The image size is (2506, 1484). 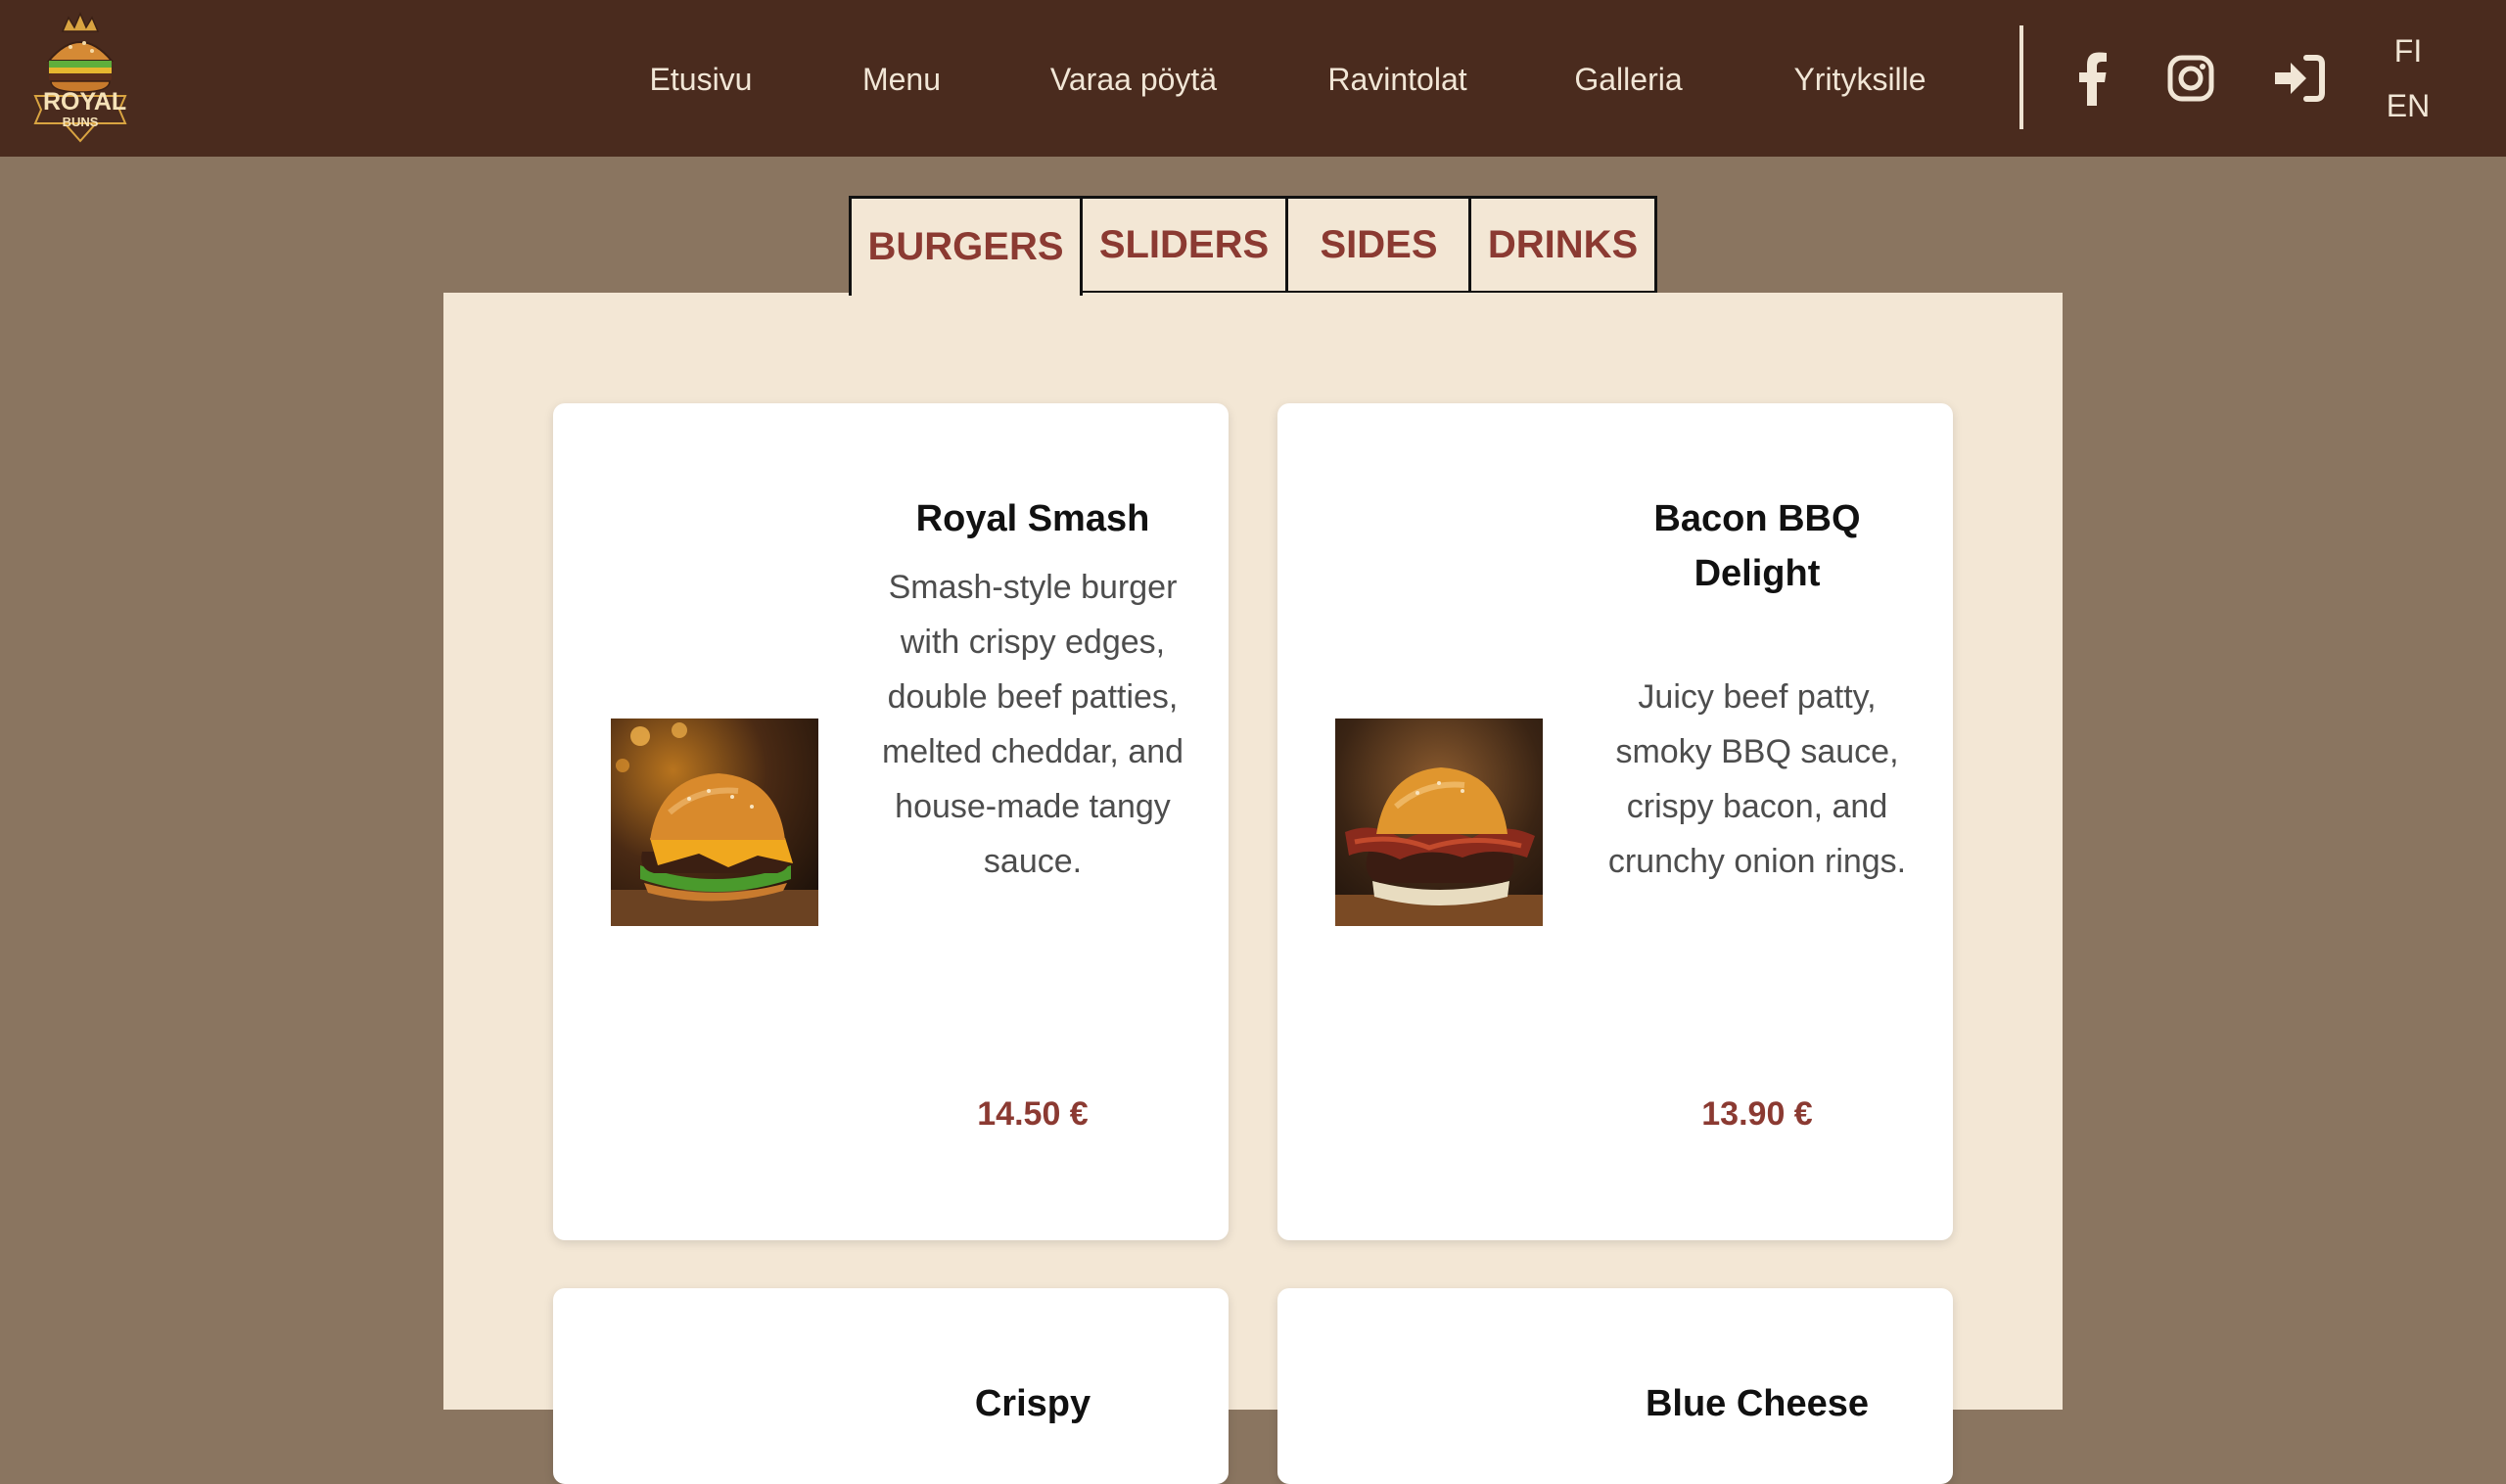 What do you see at coordinates (85, 102) in the screenshot?
I see `logo-text: ROYAL` at bounding box center [85, 102].